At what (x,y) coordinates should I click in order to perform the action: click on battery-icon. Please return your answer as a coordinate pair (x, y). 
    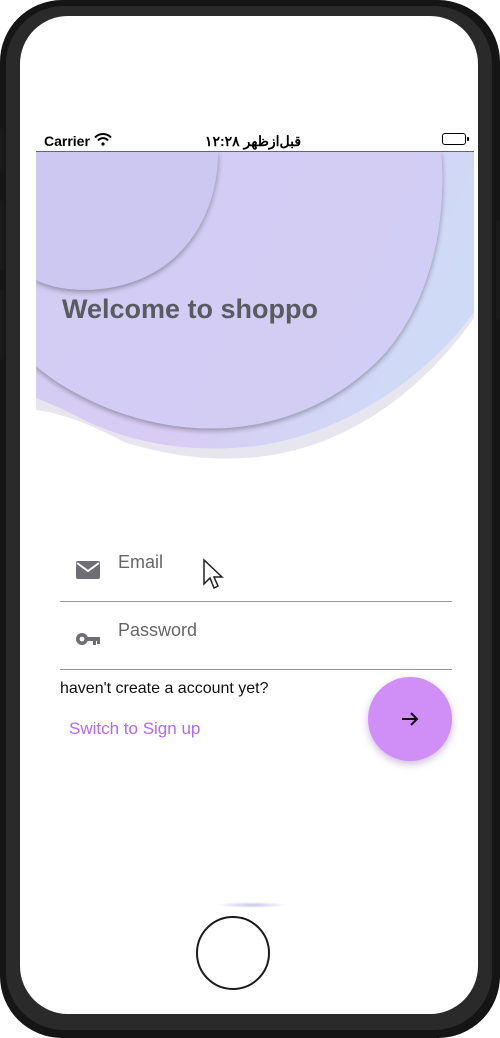
    Looking at the image, I should click on (455, 139).